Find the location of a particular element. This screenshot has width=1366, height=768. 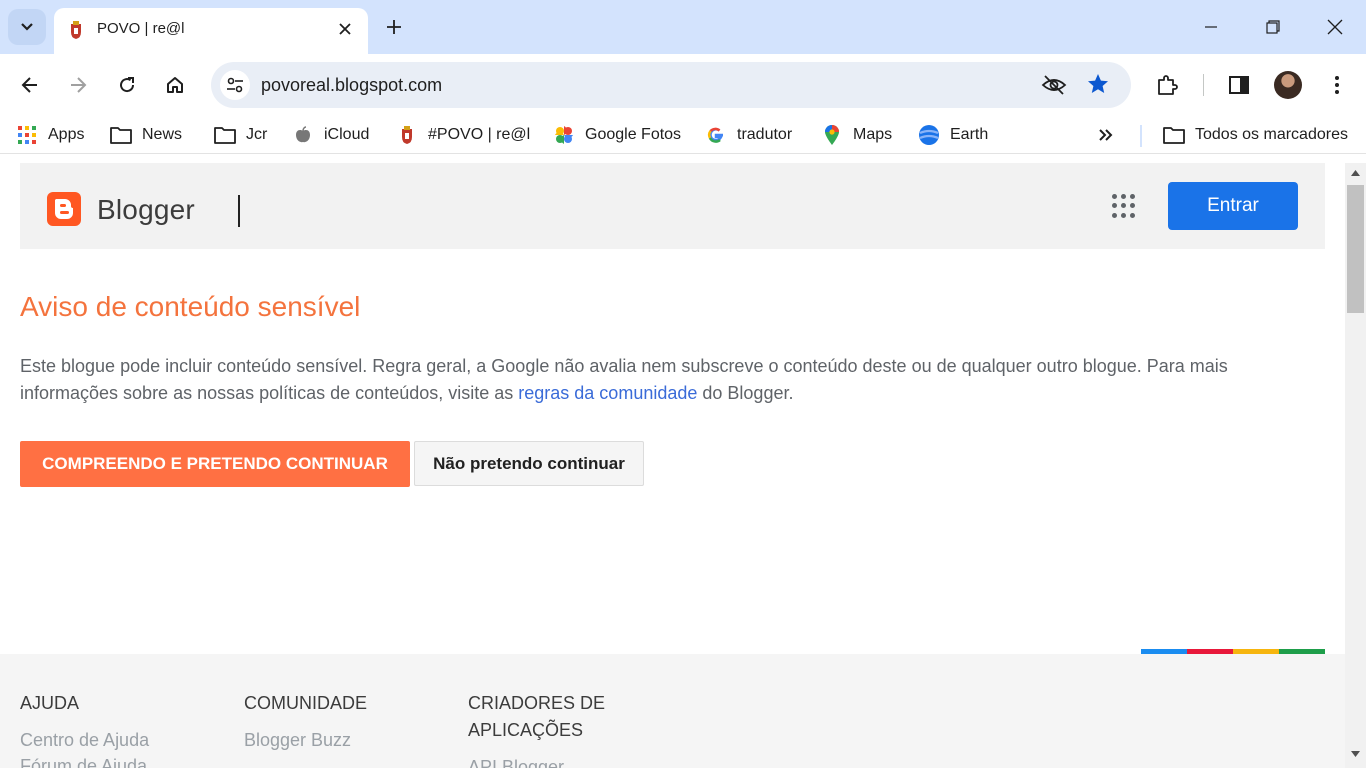

side-panel-icon is located at coordinates (1239, 85).